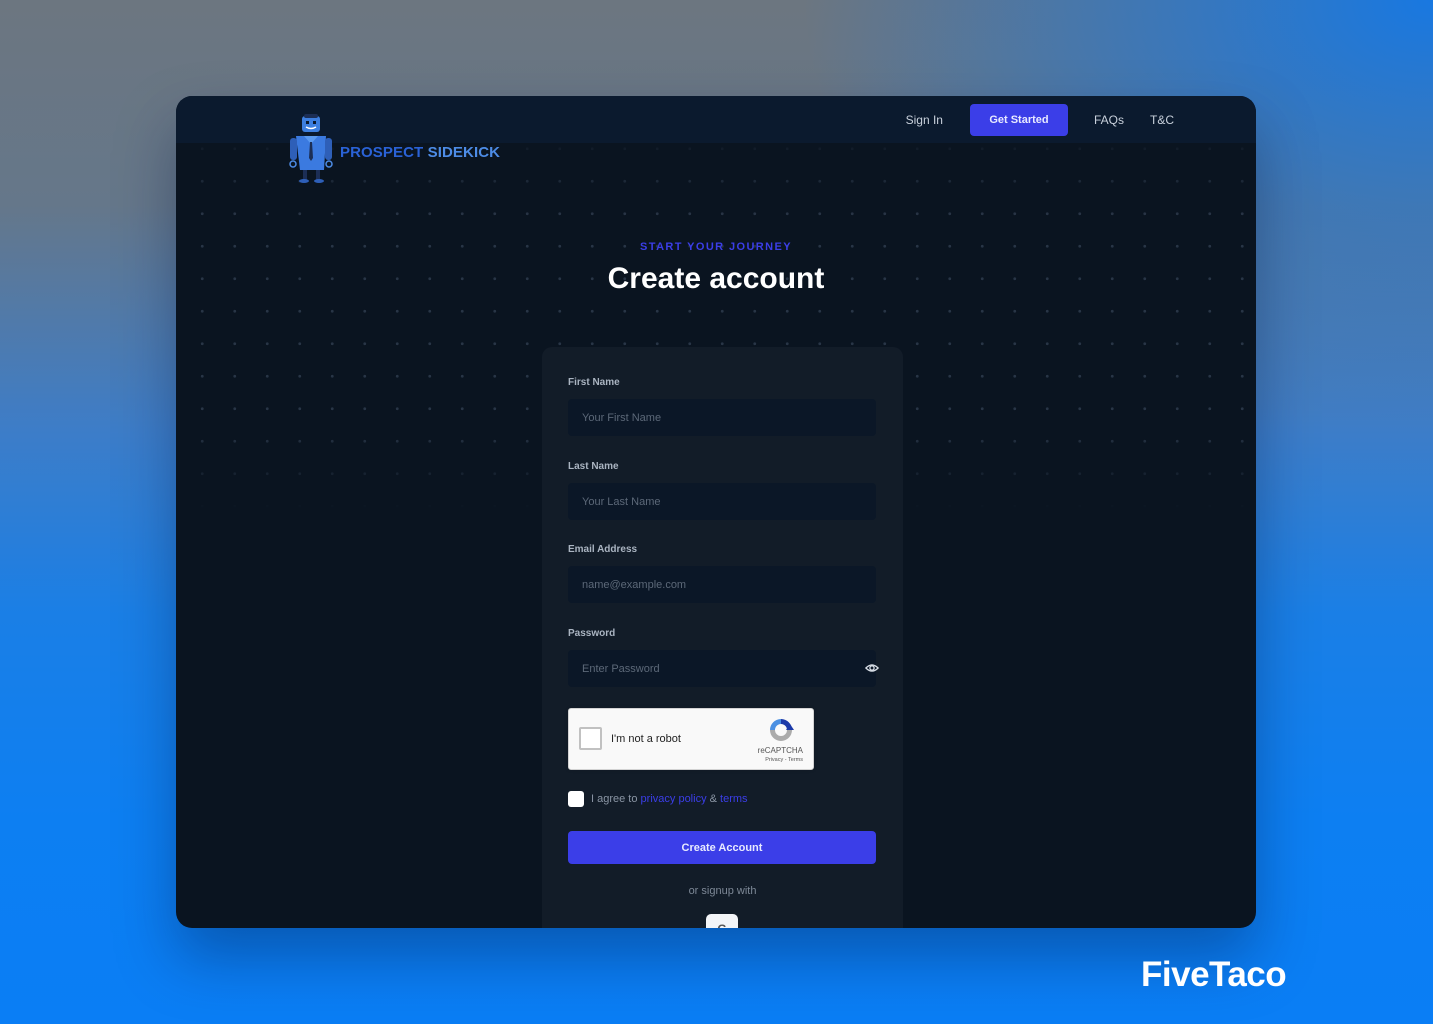 The height and width of the screenshot is (1024, 1433). What do you see at coordinates (576, 799) in the screenshot?
I see `agree-checkbox` at bounding box center [576, 799].